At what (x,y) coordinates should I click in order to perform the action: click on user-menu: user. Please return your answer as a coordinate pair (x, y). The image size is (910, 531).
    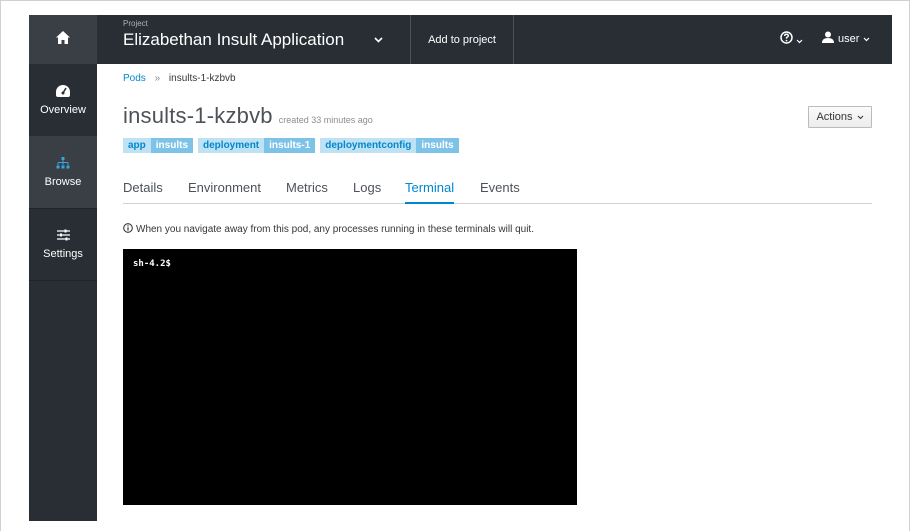
    Looking at the image, I should click on (846, 38).